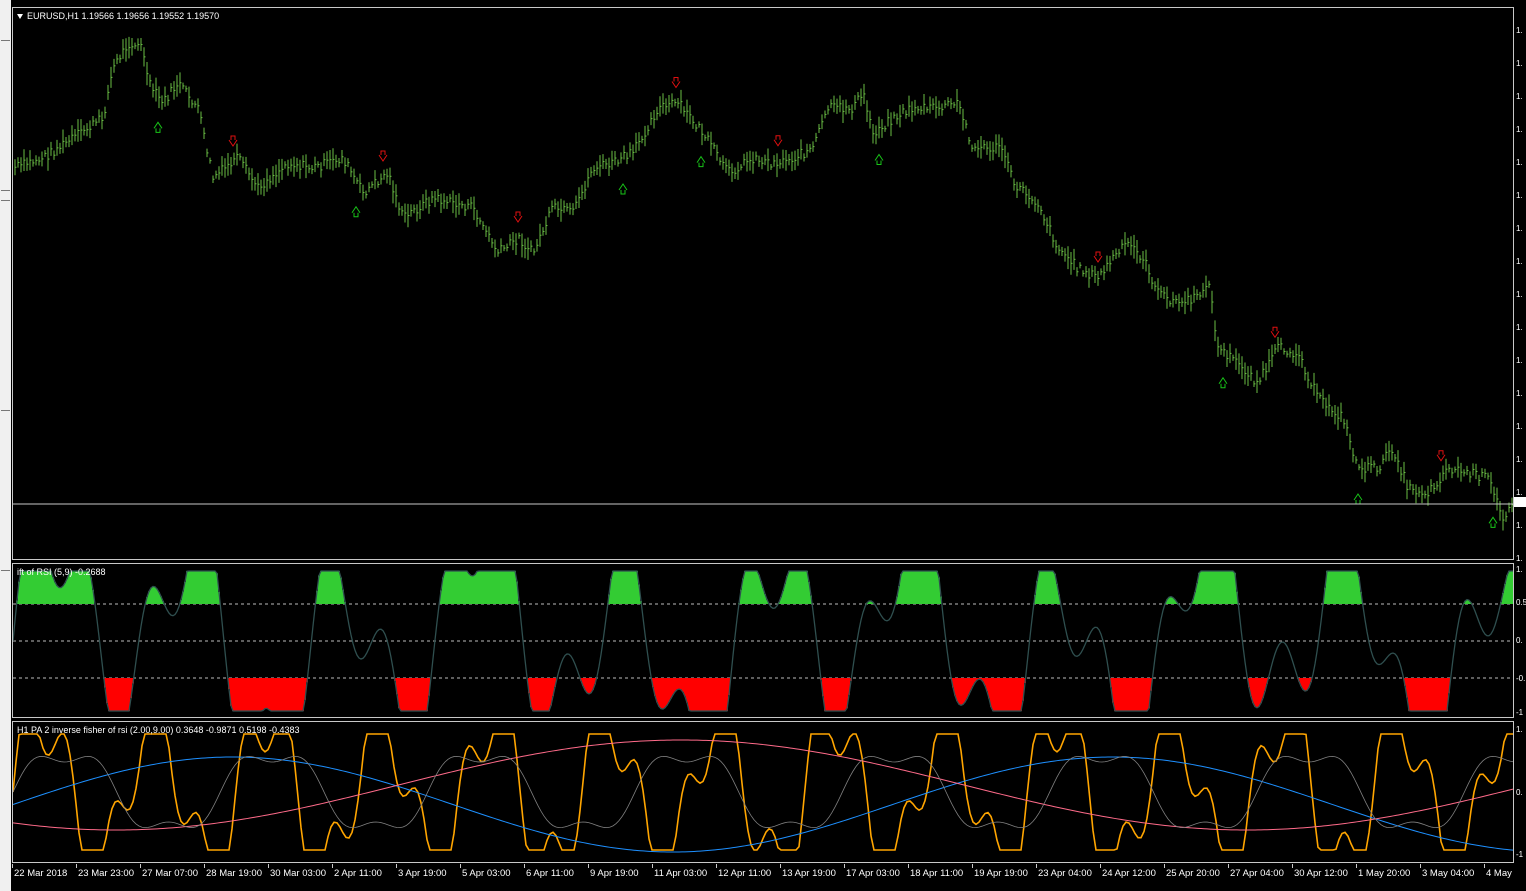 This screenshot has width=1526, height=891. Describe the element at coordinates (1129, 873) in the screenshot. I see `time-axis-label: 24 Apr 12:00` at that location.